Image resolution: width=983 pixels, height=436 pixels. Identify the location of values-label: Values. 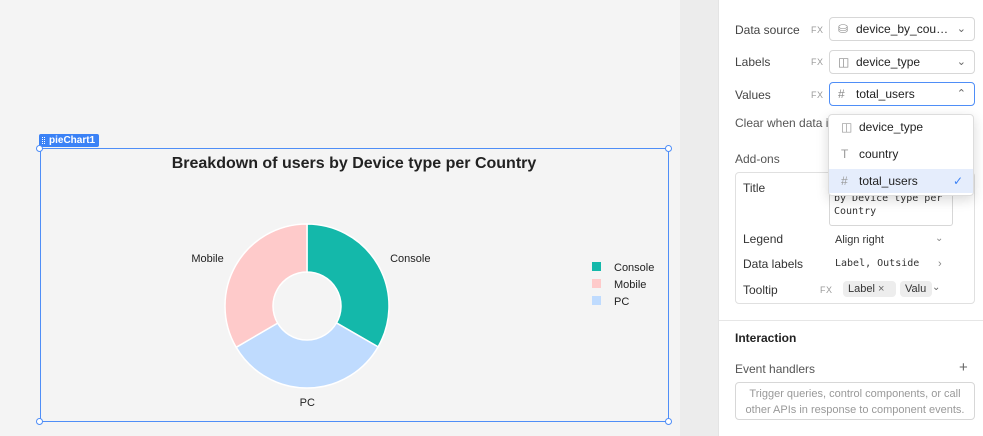
(753, 95).